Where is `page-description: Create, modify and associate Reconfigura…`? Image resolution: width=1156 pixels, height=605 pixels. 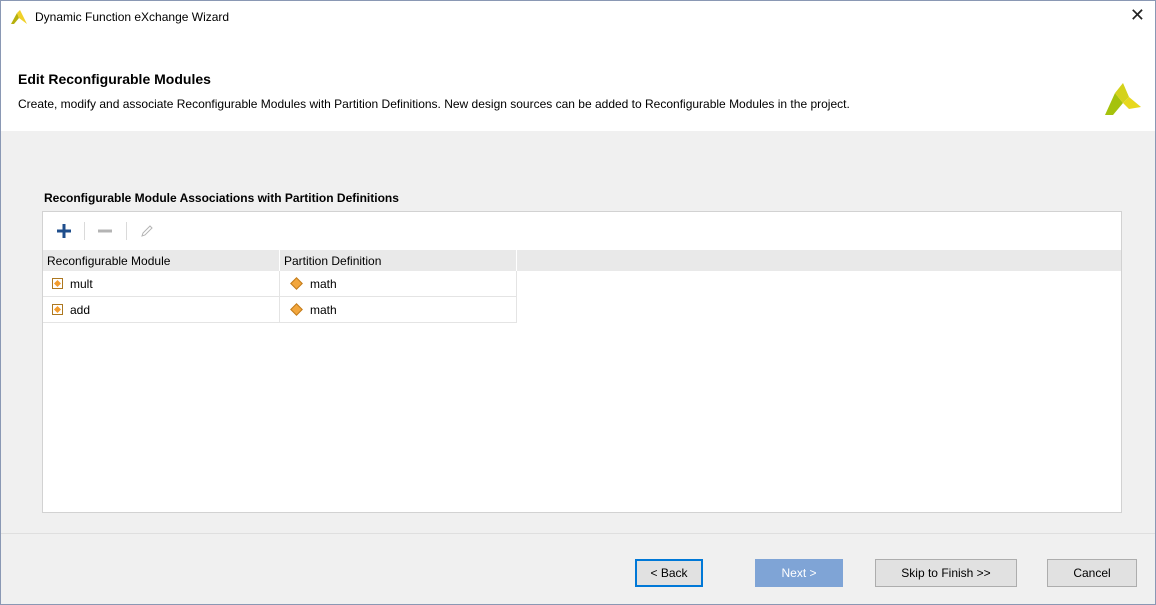
page-description: Create, modify and associate Reconfigura… is located at coordinates (434, 104).